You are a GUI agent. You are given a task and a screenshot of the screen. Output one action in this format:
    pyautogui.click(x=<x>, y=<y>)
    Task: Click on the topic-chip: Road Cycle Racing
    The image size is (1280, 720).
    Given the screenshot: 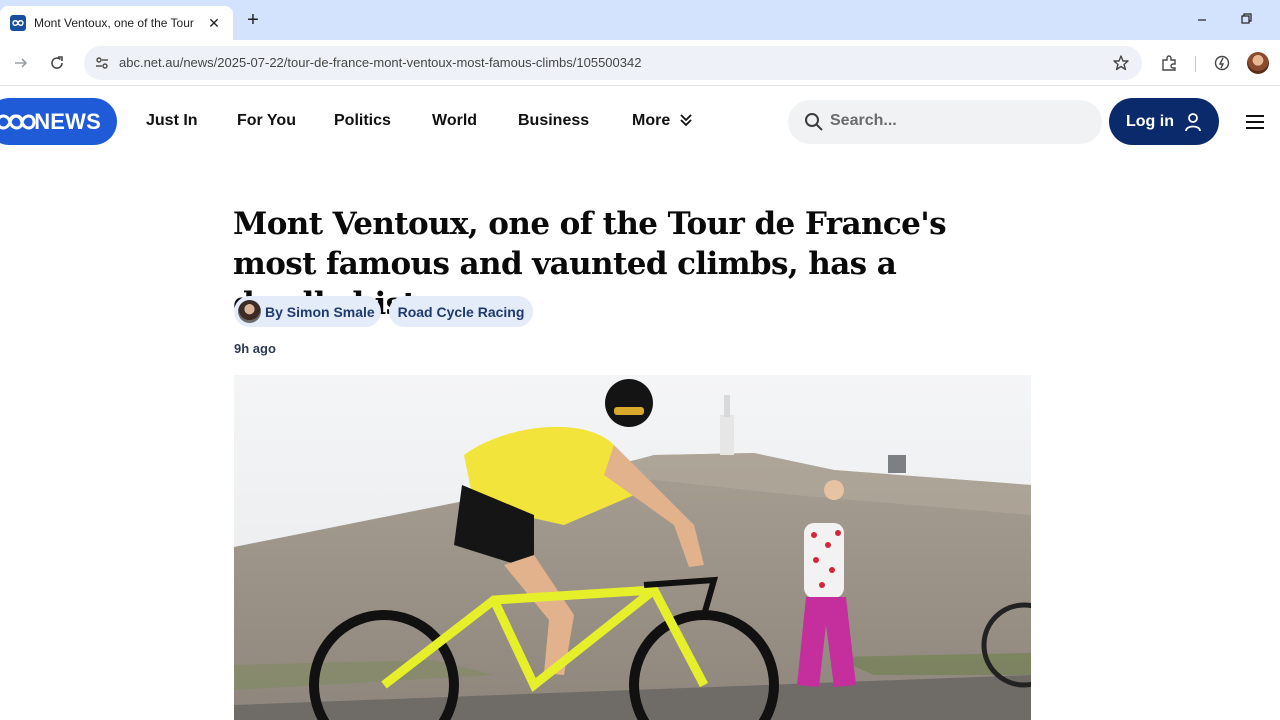 What is the action you would take?
    pyautogui.click(x=461, y=311)
    